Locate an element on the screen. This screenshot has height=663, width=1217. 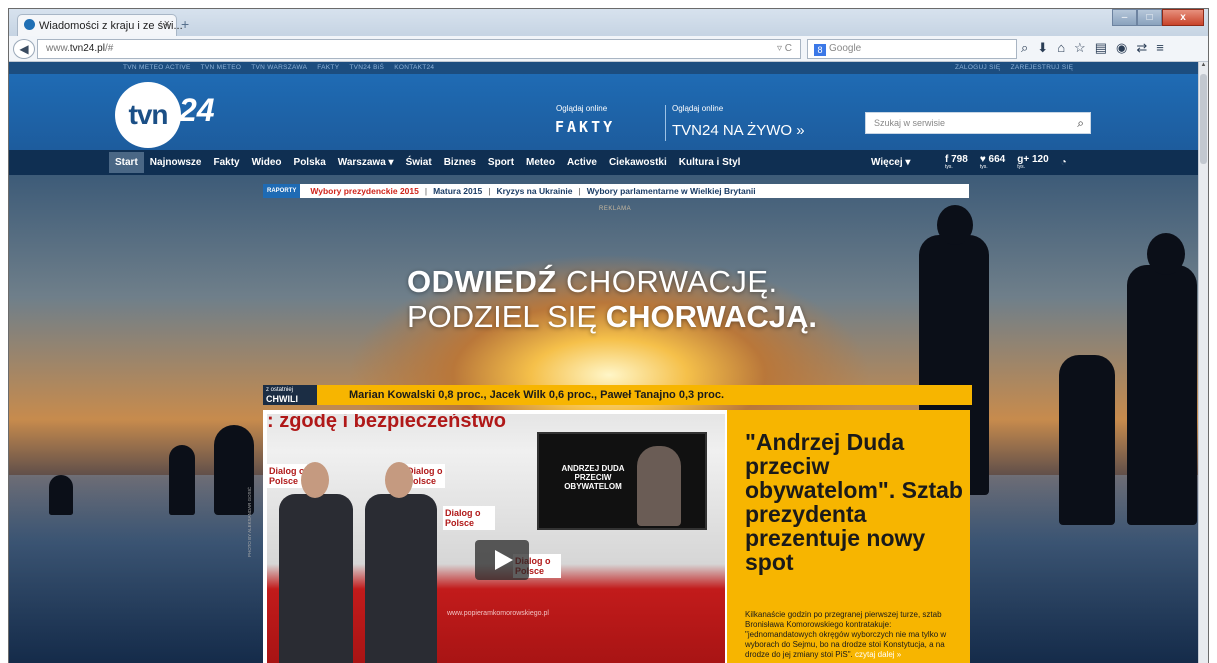
gplus-link: g+ 120 tys. is located at coordinates (1032, 162).